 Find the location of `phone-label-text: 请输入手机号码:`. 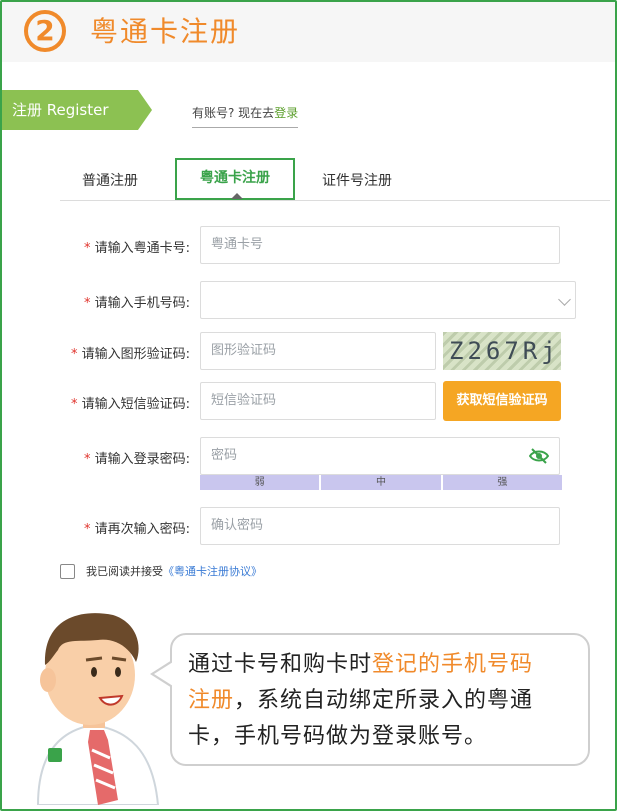

phone-label-text: 请输入手机号码: is located at coordinates (142, 303).